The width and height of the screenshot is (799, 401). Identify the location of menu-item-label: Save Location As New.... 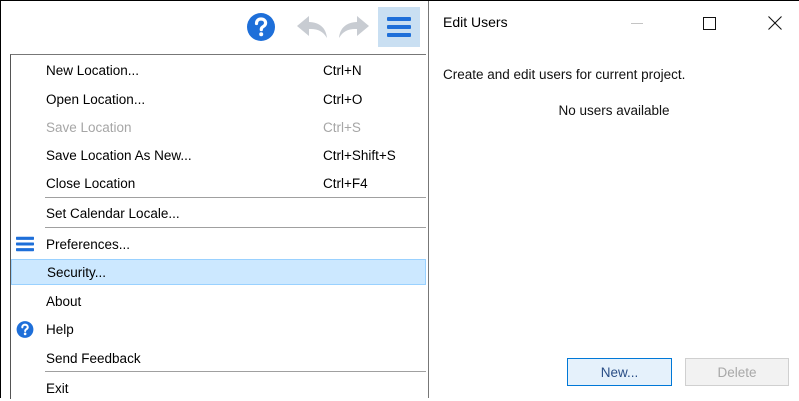
(119, 155).